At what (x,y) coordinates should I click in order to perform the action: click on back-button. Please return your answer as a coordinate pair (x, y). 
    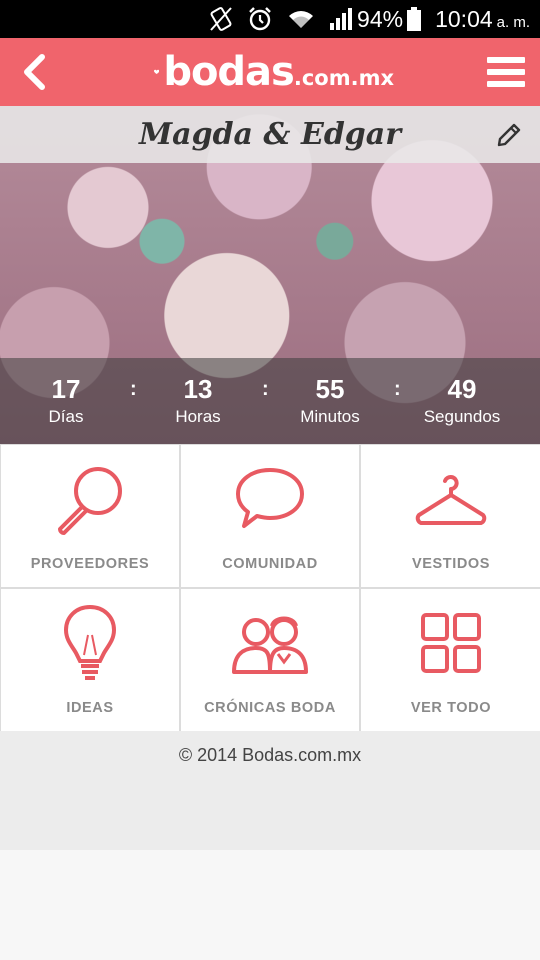
    Looking at the image, I should click on (34, 72).